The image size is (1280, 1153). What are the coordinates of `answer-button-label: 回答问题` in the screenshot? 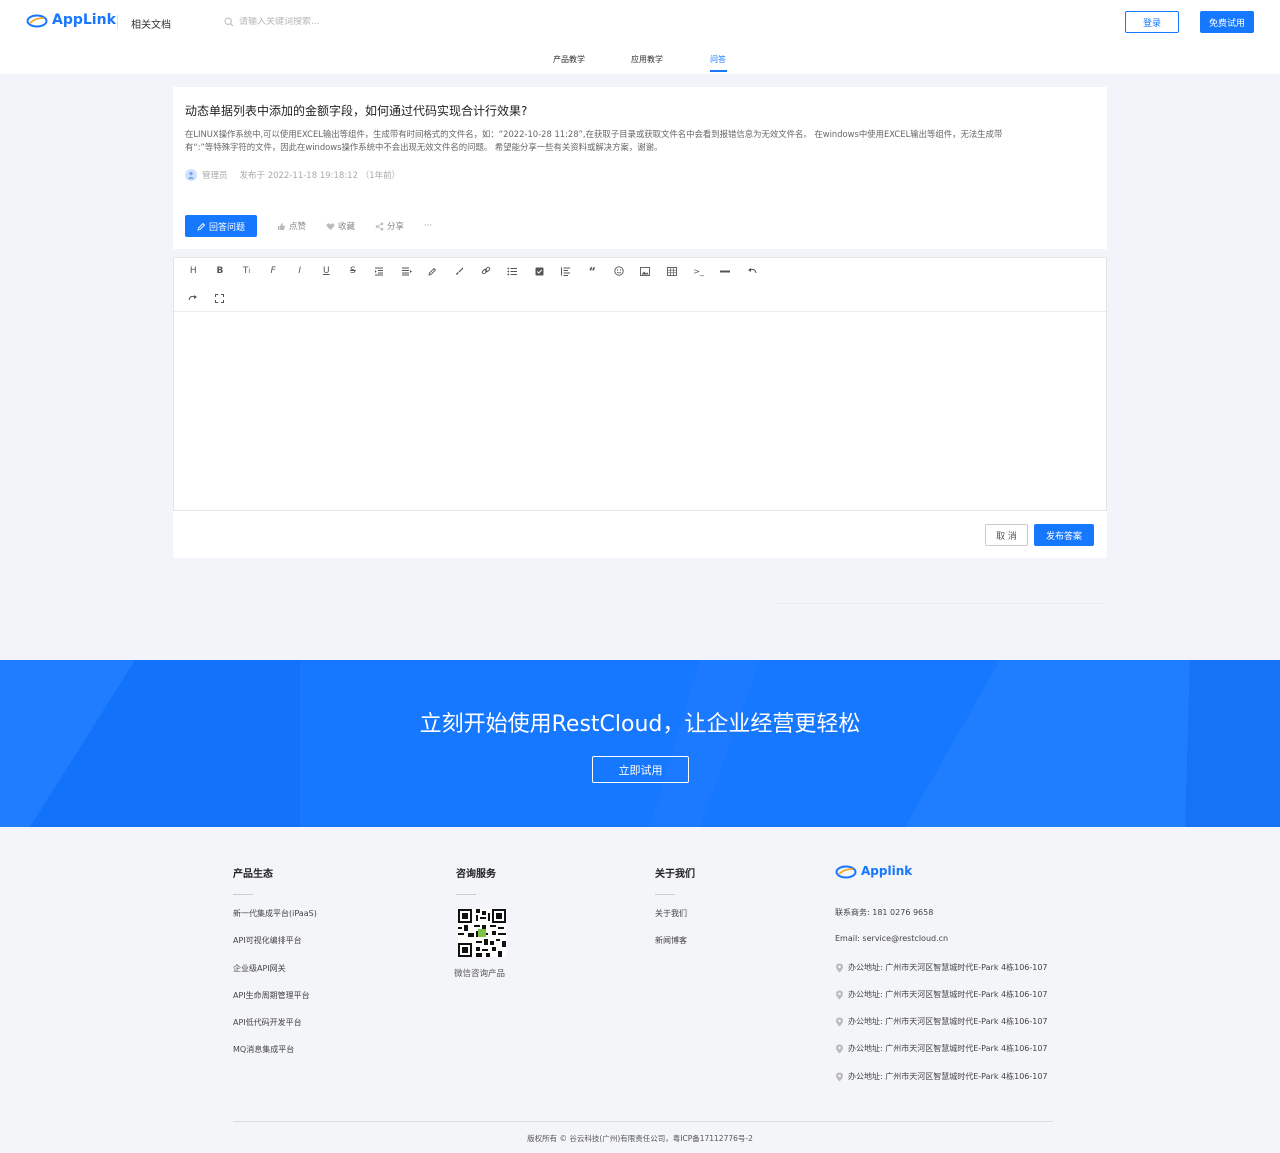 It's located at (226, 227).